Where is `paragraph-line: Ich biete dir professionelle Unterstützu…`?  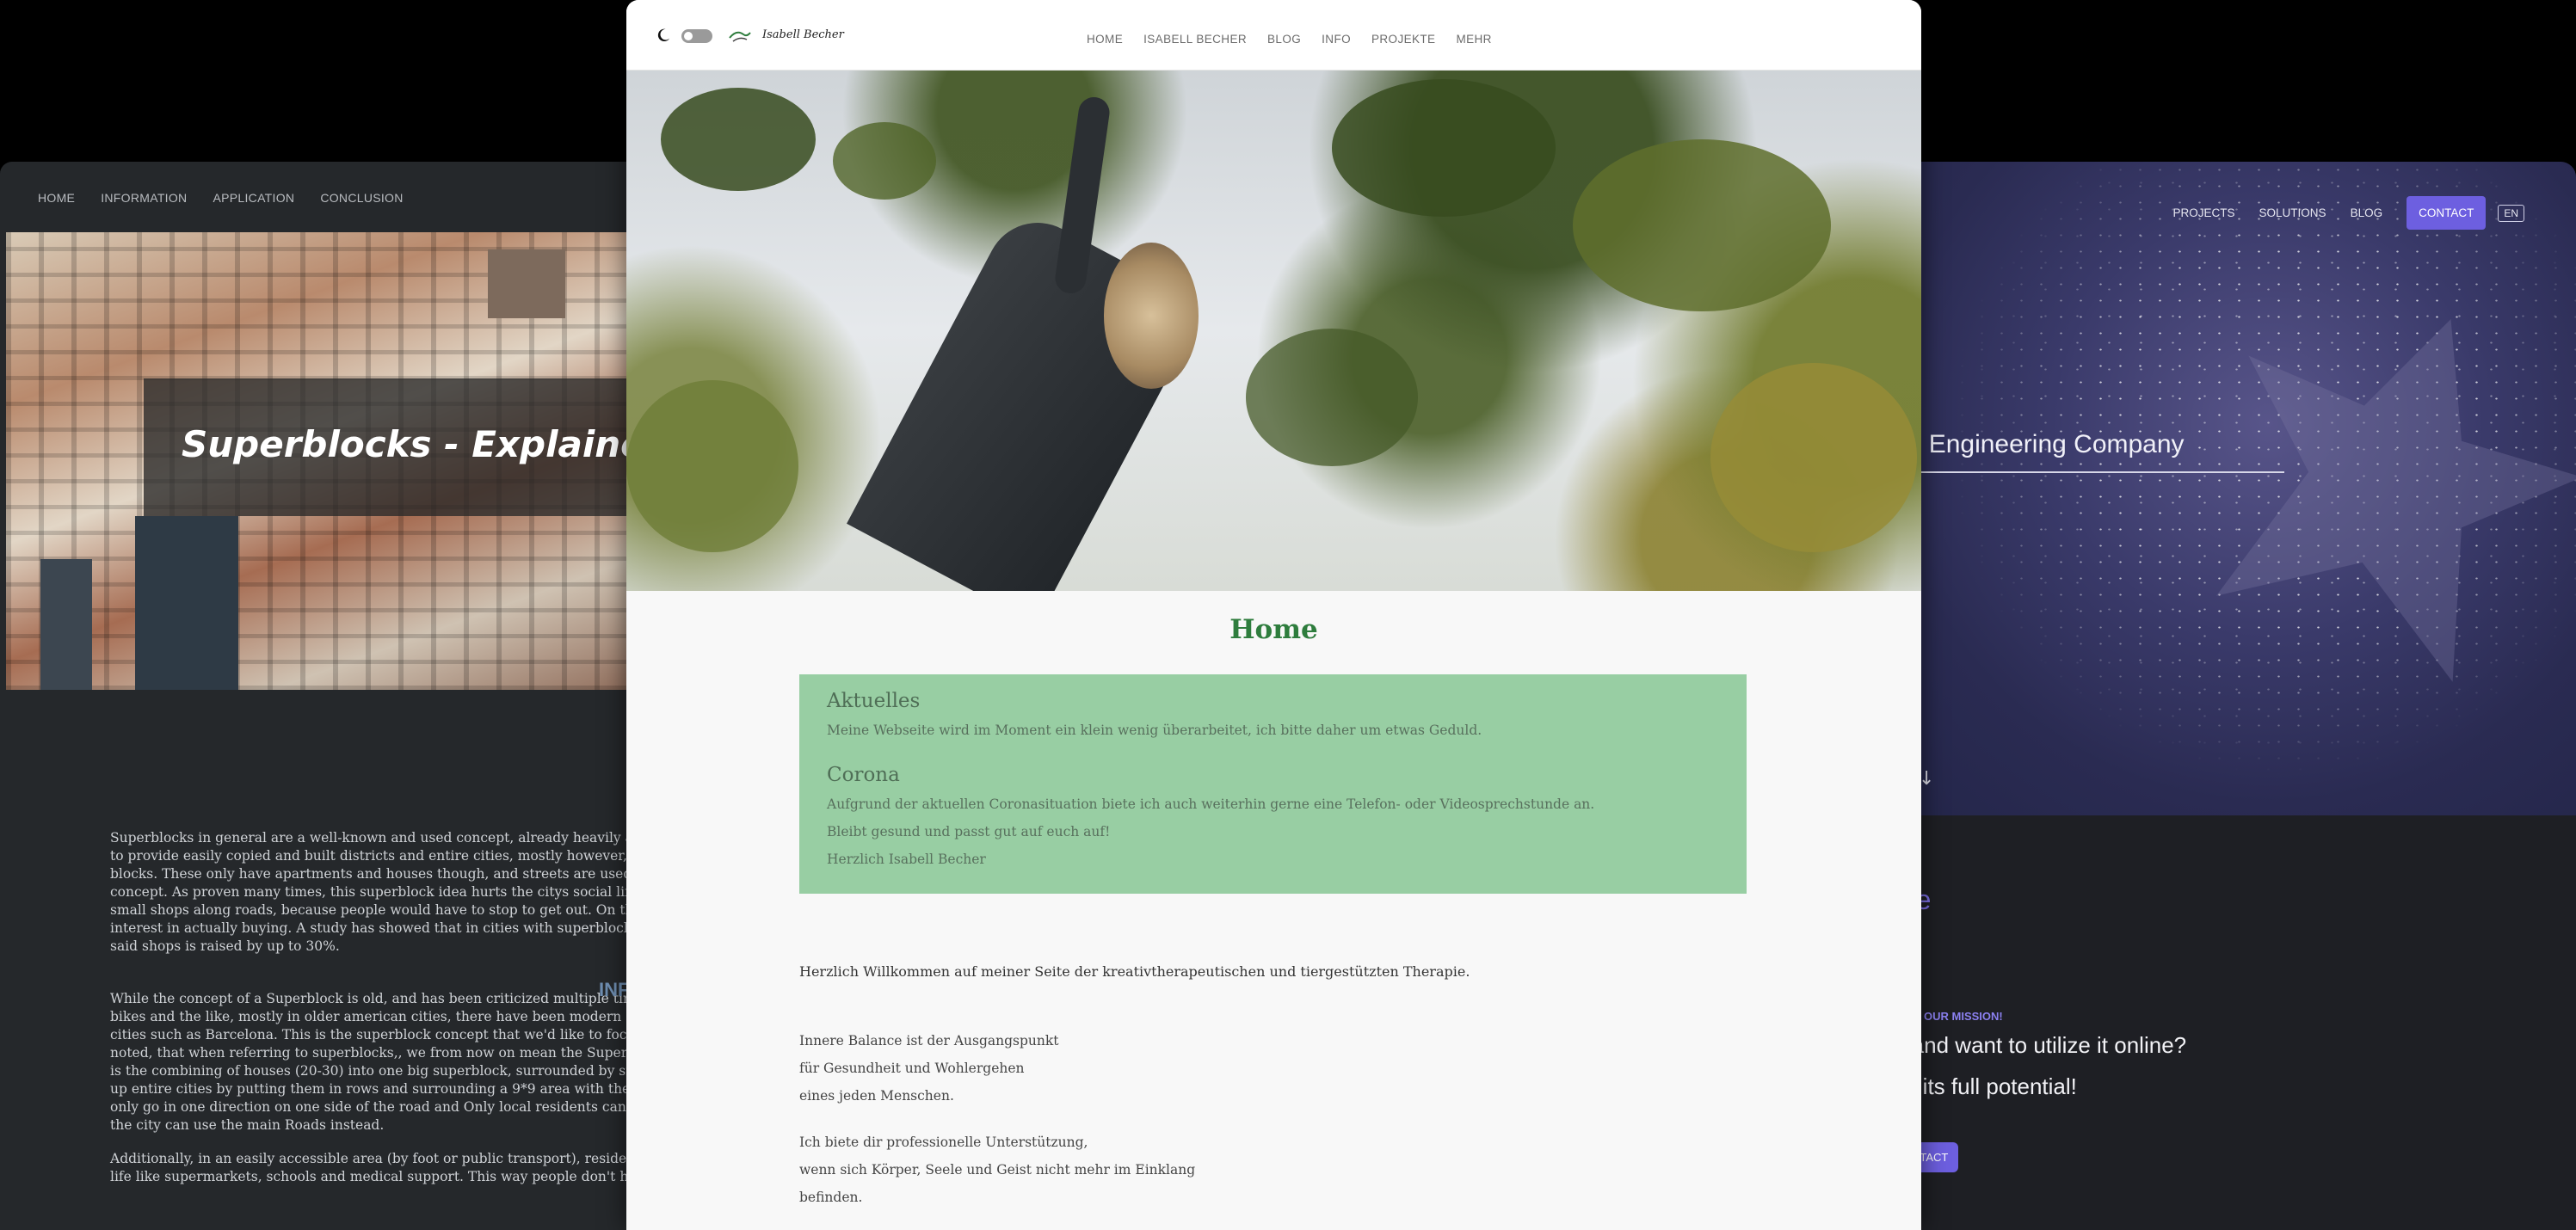 paragraph-line: Ich biete dir professionelle Unterstützu… is located at coordinates (944, 1142).